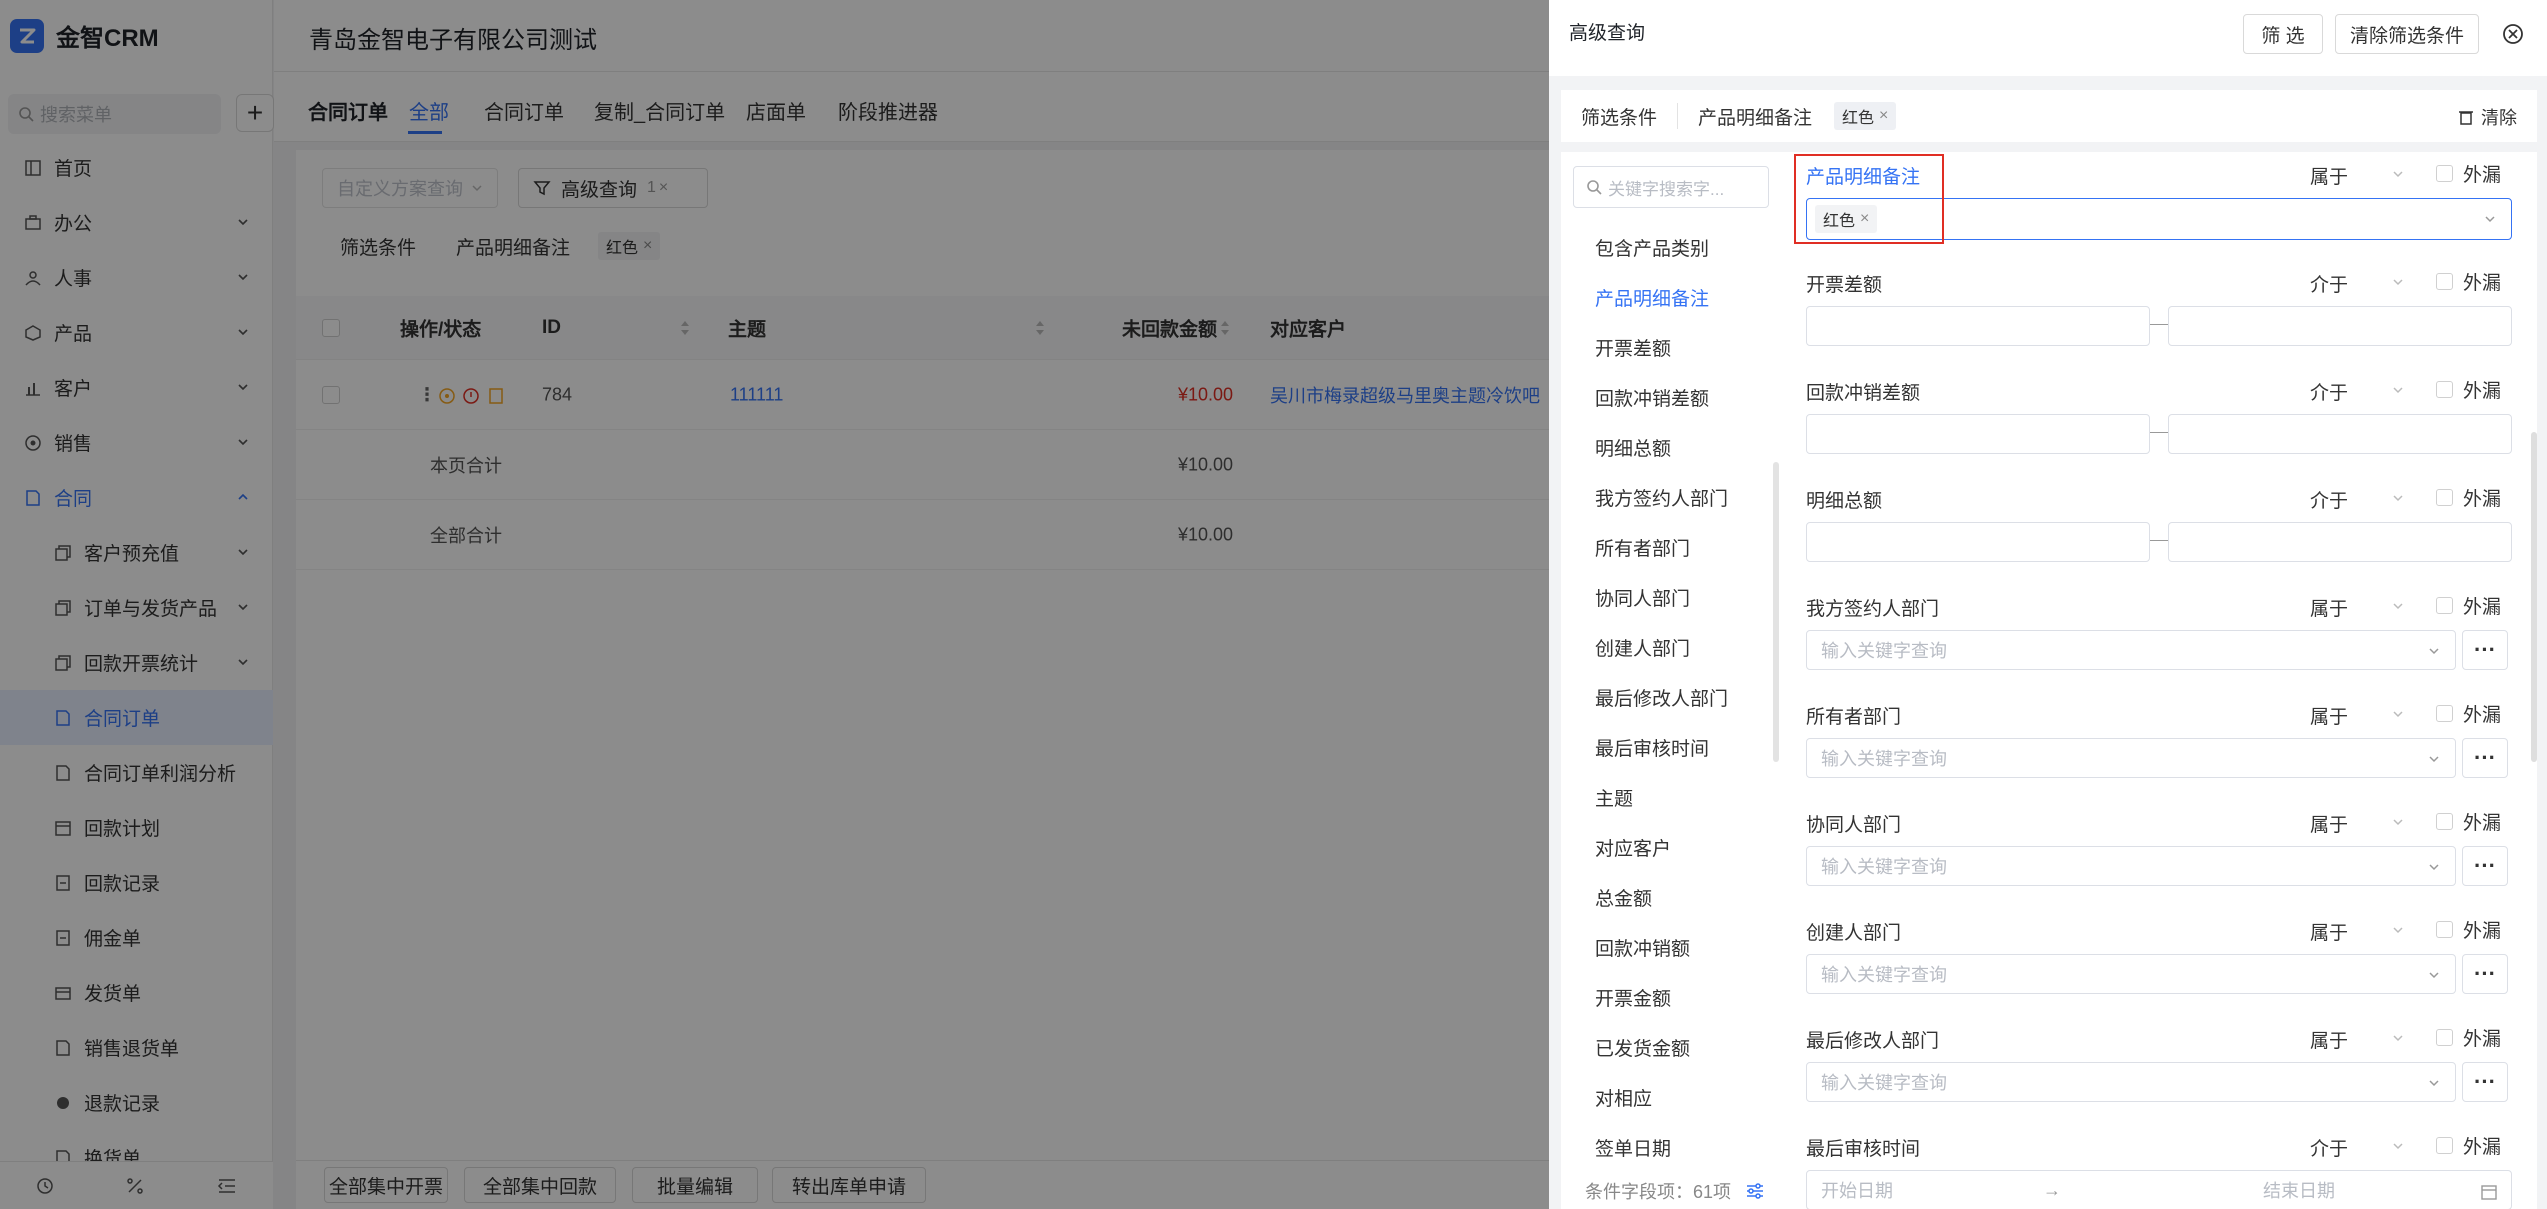  What do you see at coordinates (1676, 597) in the screenshot?
I see `field-item: 协同人部门` at bounding box center [1676, 597].